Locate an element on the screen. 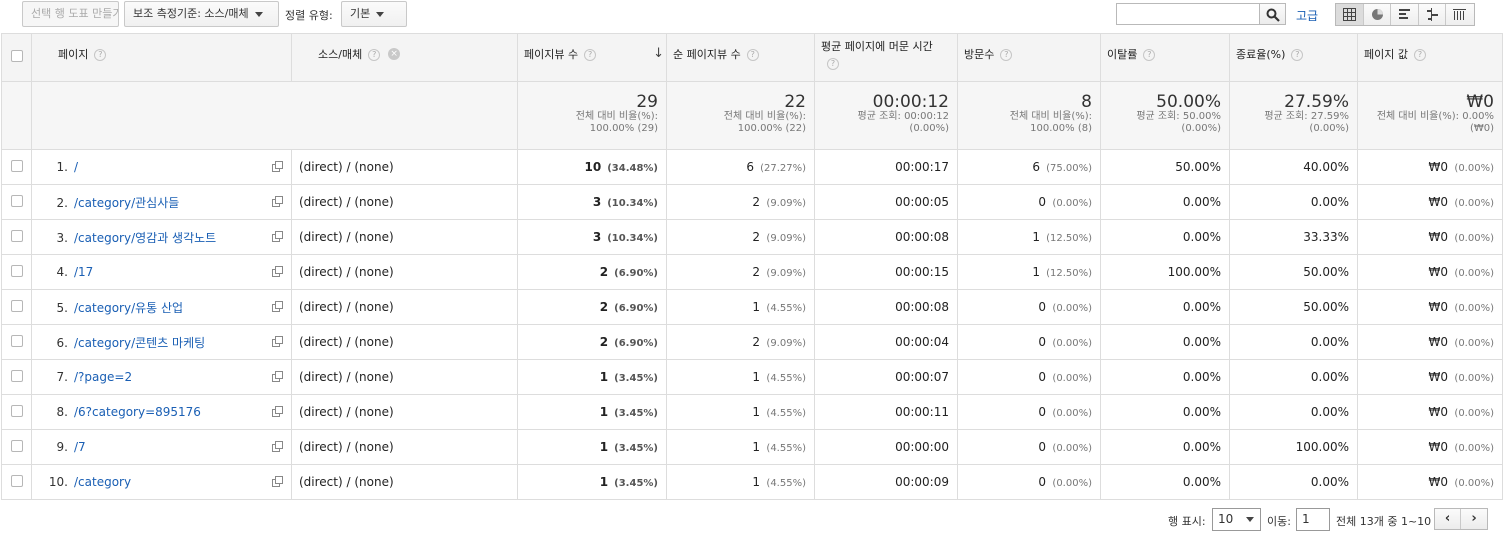 The width and height of the screenshot is (1503, 541). totals-blank-cell is located at coordinates (16, 115).